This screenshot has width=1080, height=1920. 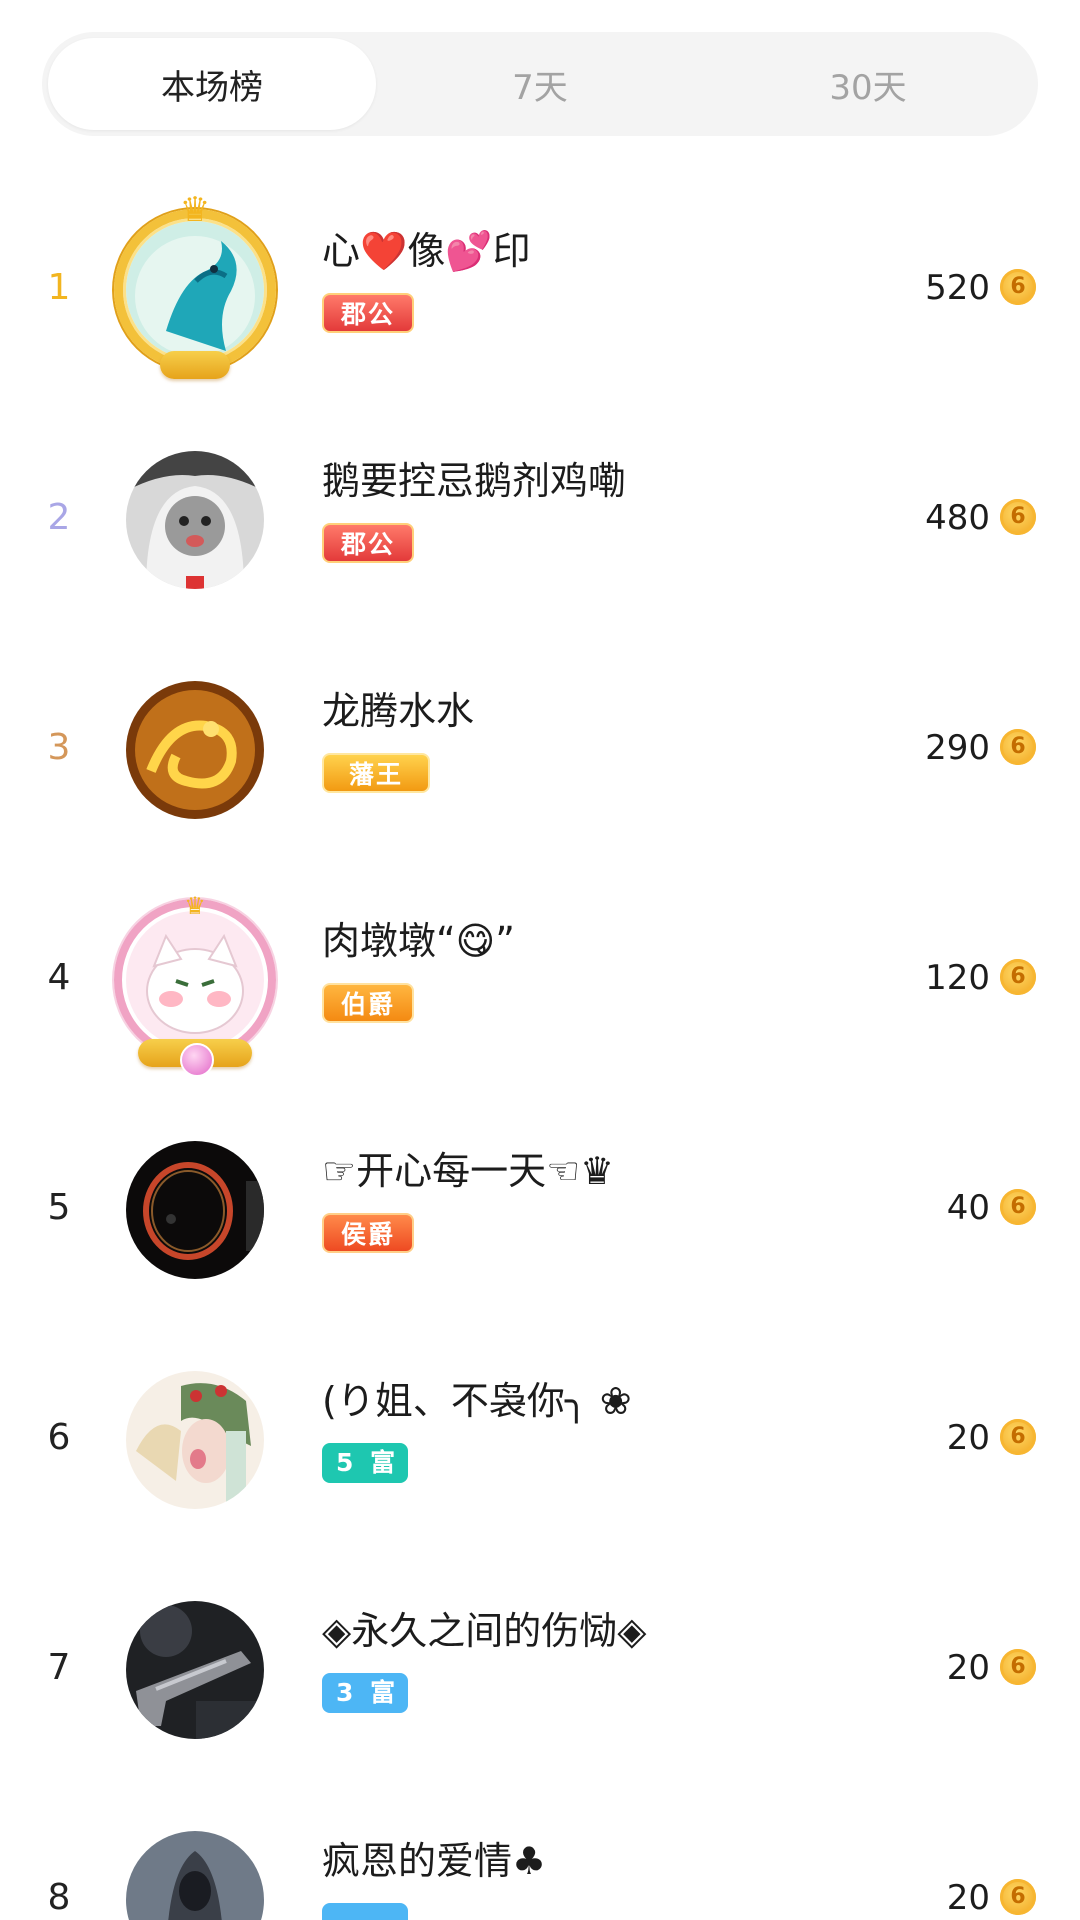 What do you see at coordinates (365, 1693) in the screenshot?
I see `wealth-level-badge: 3 富` at bounding box center [365, 1693].